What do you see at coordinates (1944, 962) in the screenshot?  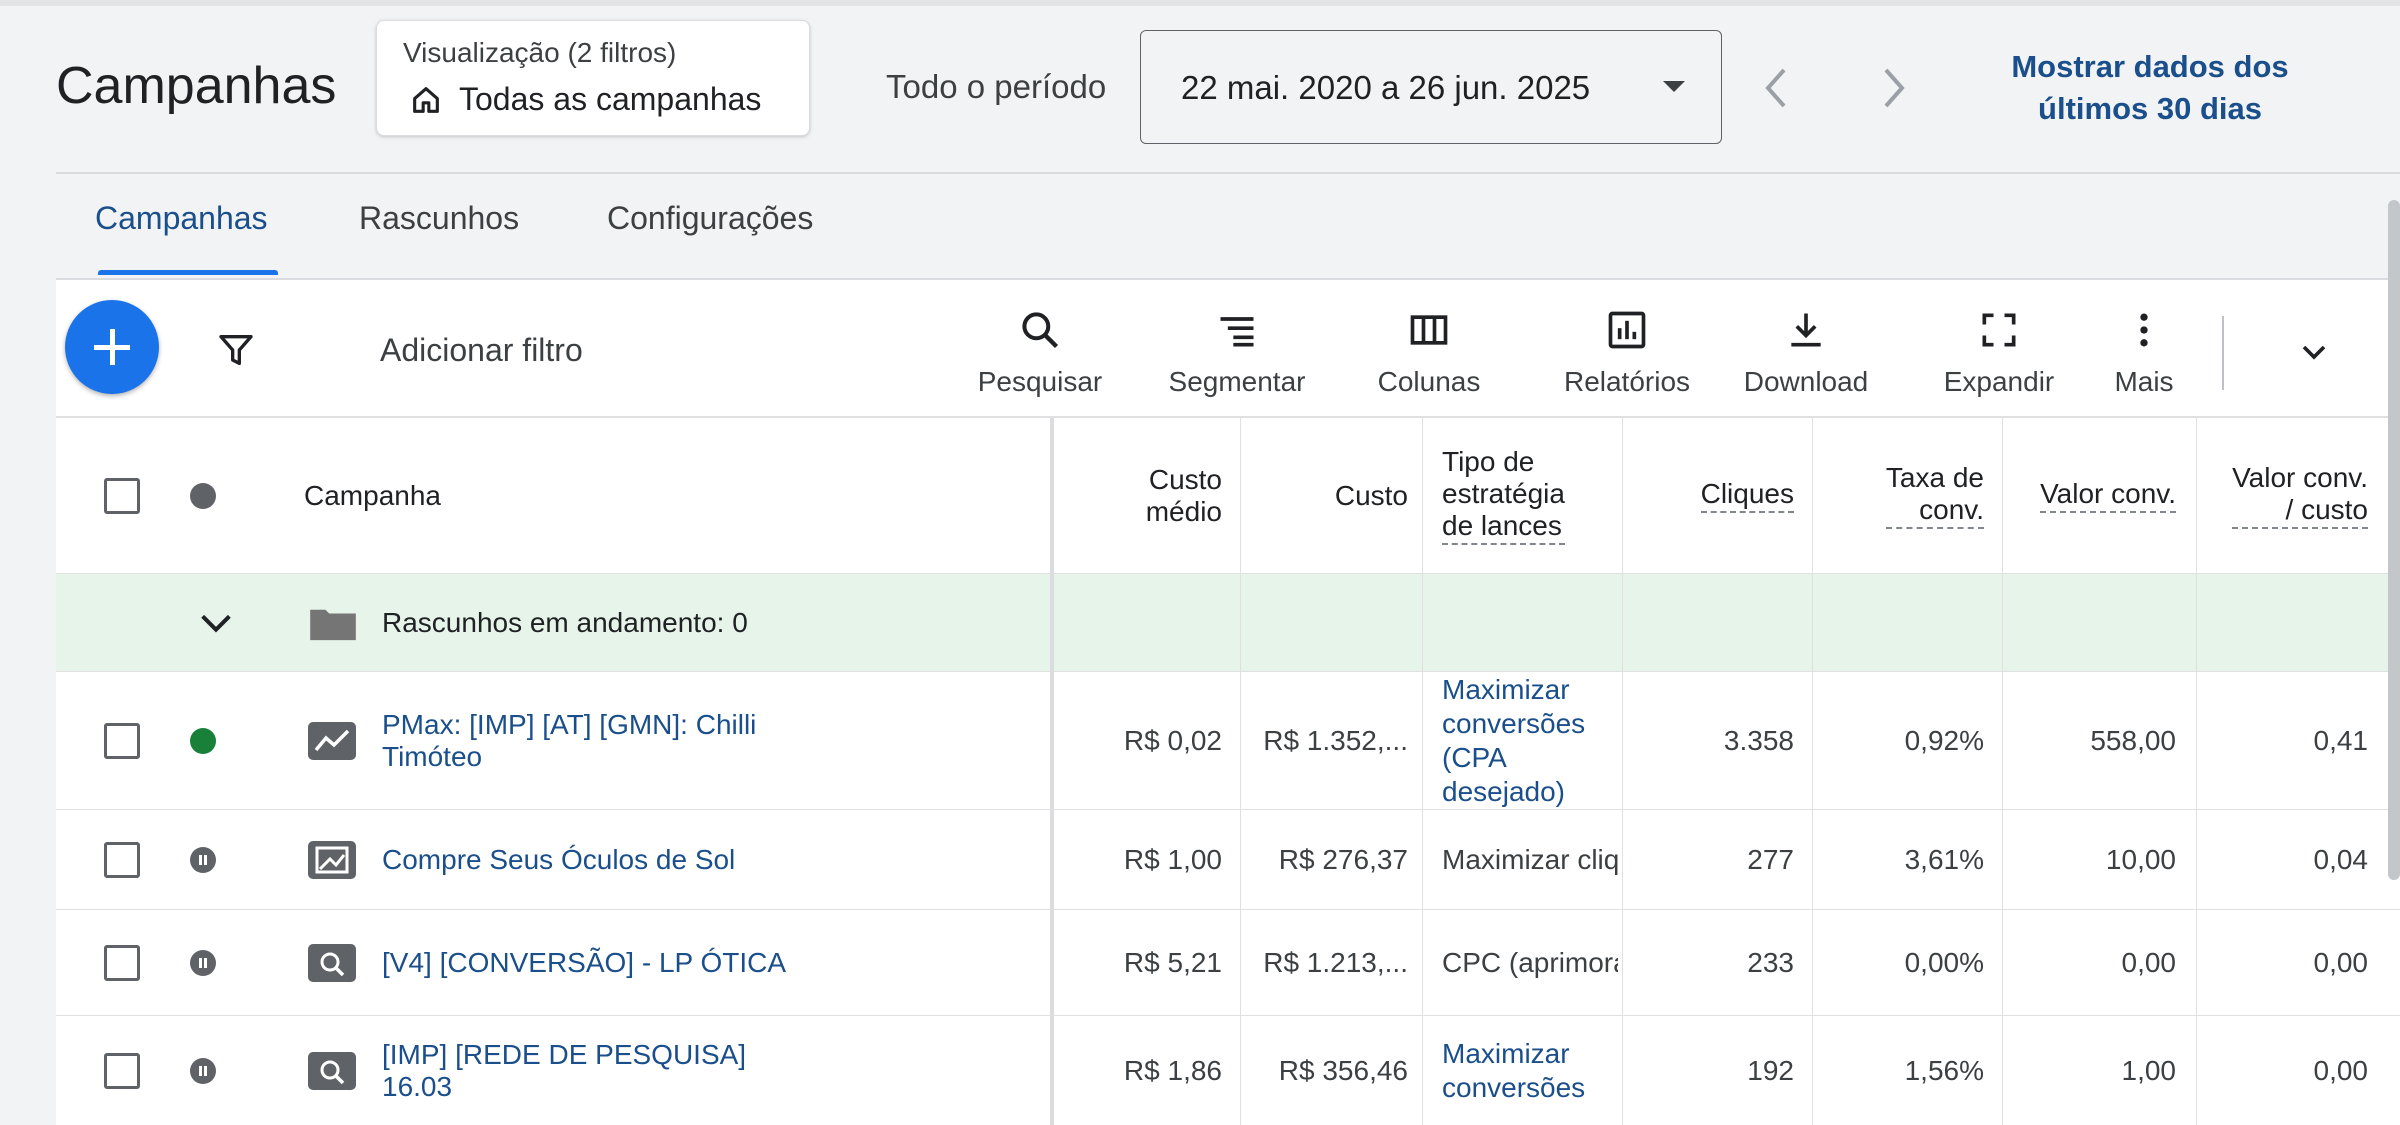 I see `conv-rate-cell: 0,00%` at bounding box center [1944, 962].